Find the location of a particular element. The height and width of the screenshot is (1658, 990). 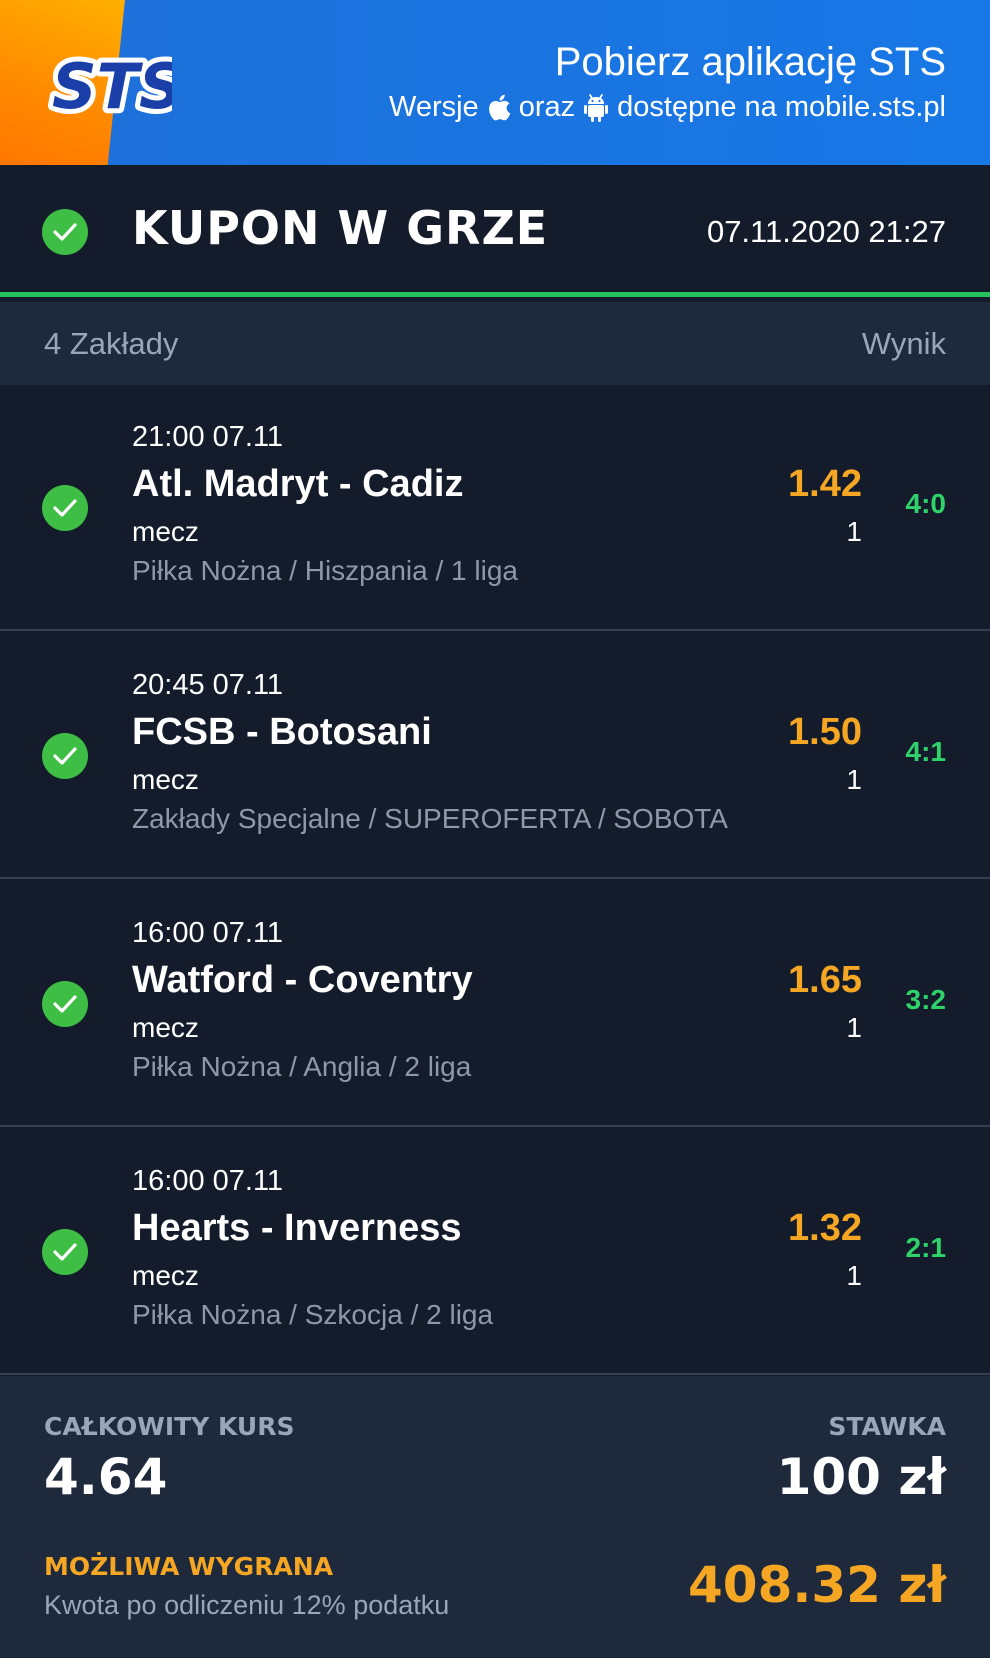

android-icon is located at coordinates (596, 107).